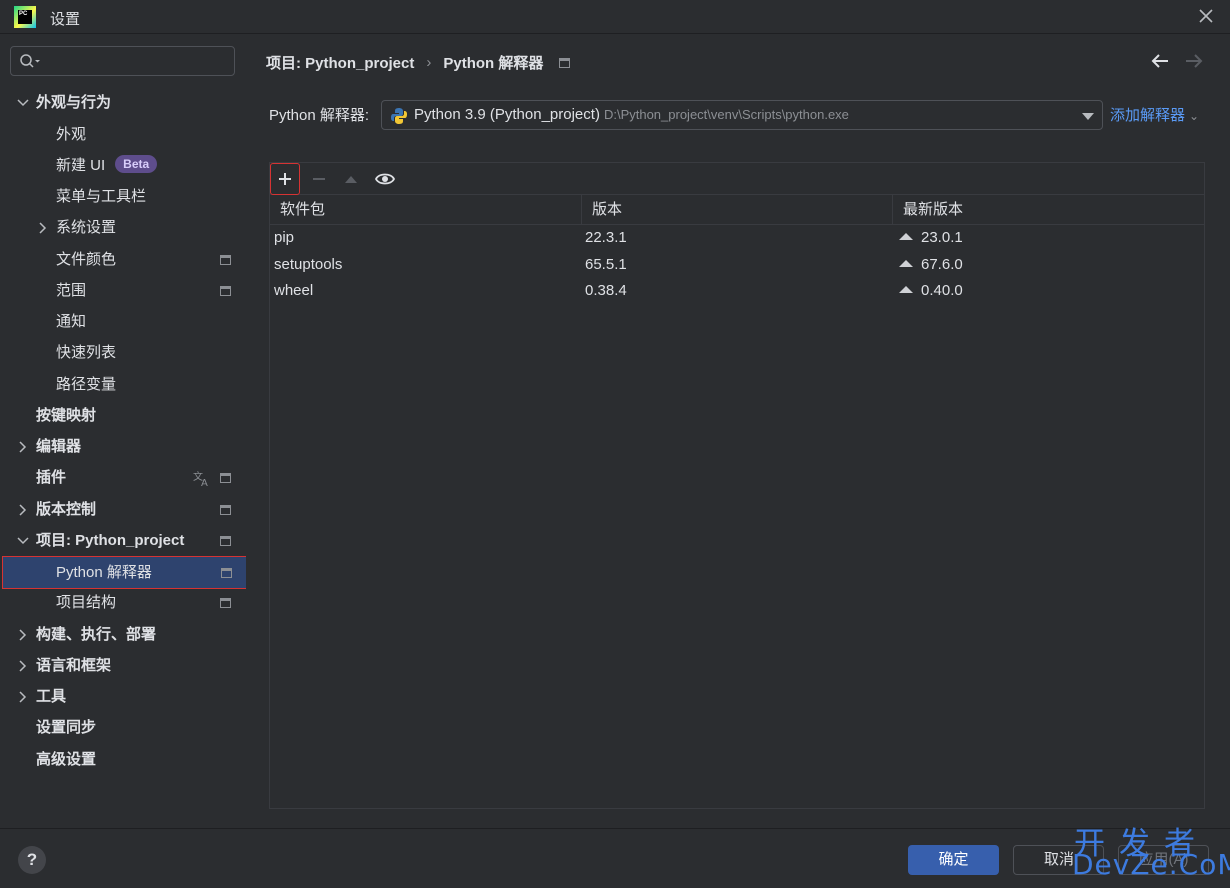 The width and height of the screenshot is (1230, 888). Describe the element at coordinates (319, 115) in the screenshot. I see `interpreter-label: Python 解释器:` at that location.